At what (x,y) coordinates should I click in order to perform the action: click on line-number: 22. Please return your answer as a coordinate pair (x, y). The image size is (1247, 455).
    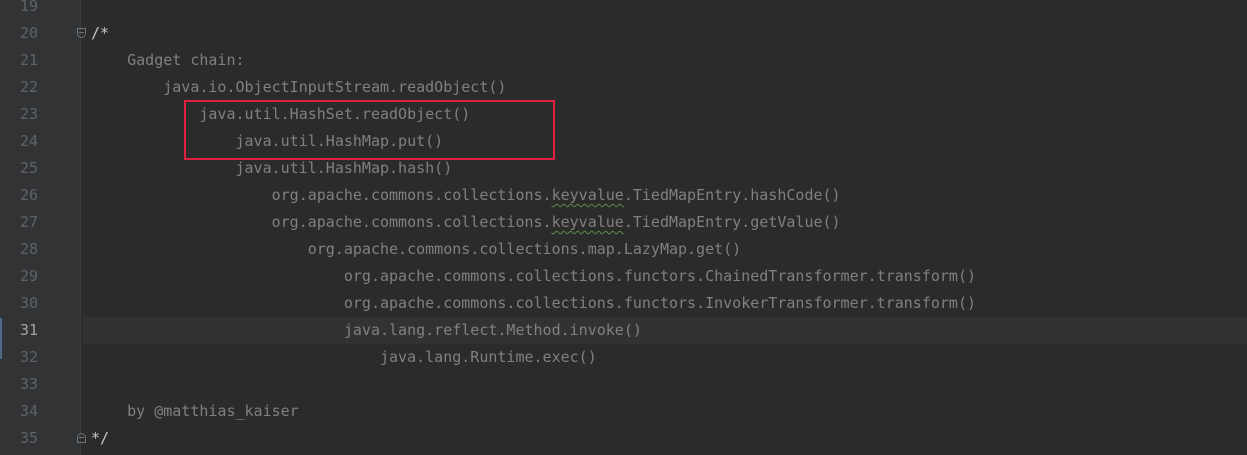
    Looking at the image, I should click on (28, 87).